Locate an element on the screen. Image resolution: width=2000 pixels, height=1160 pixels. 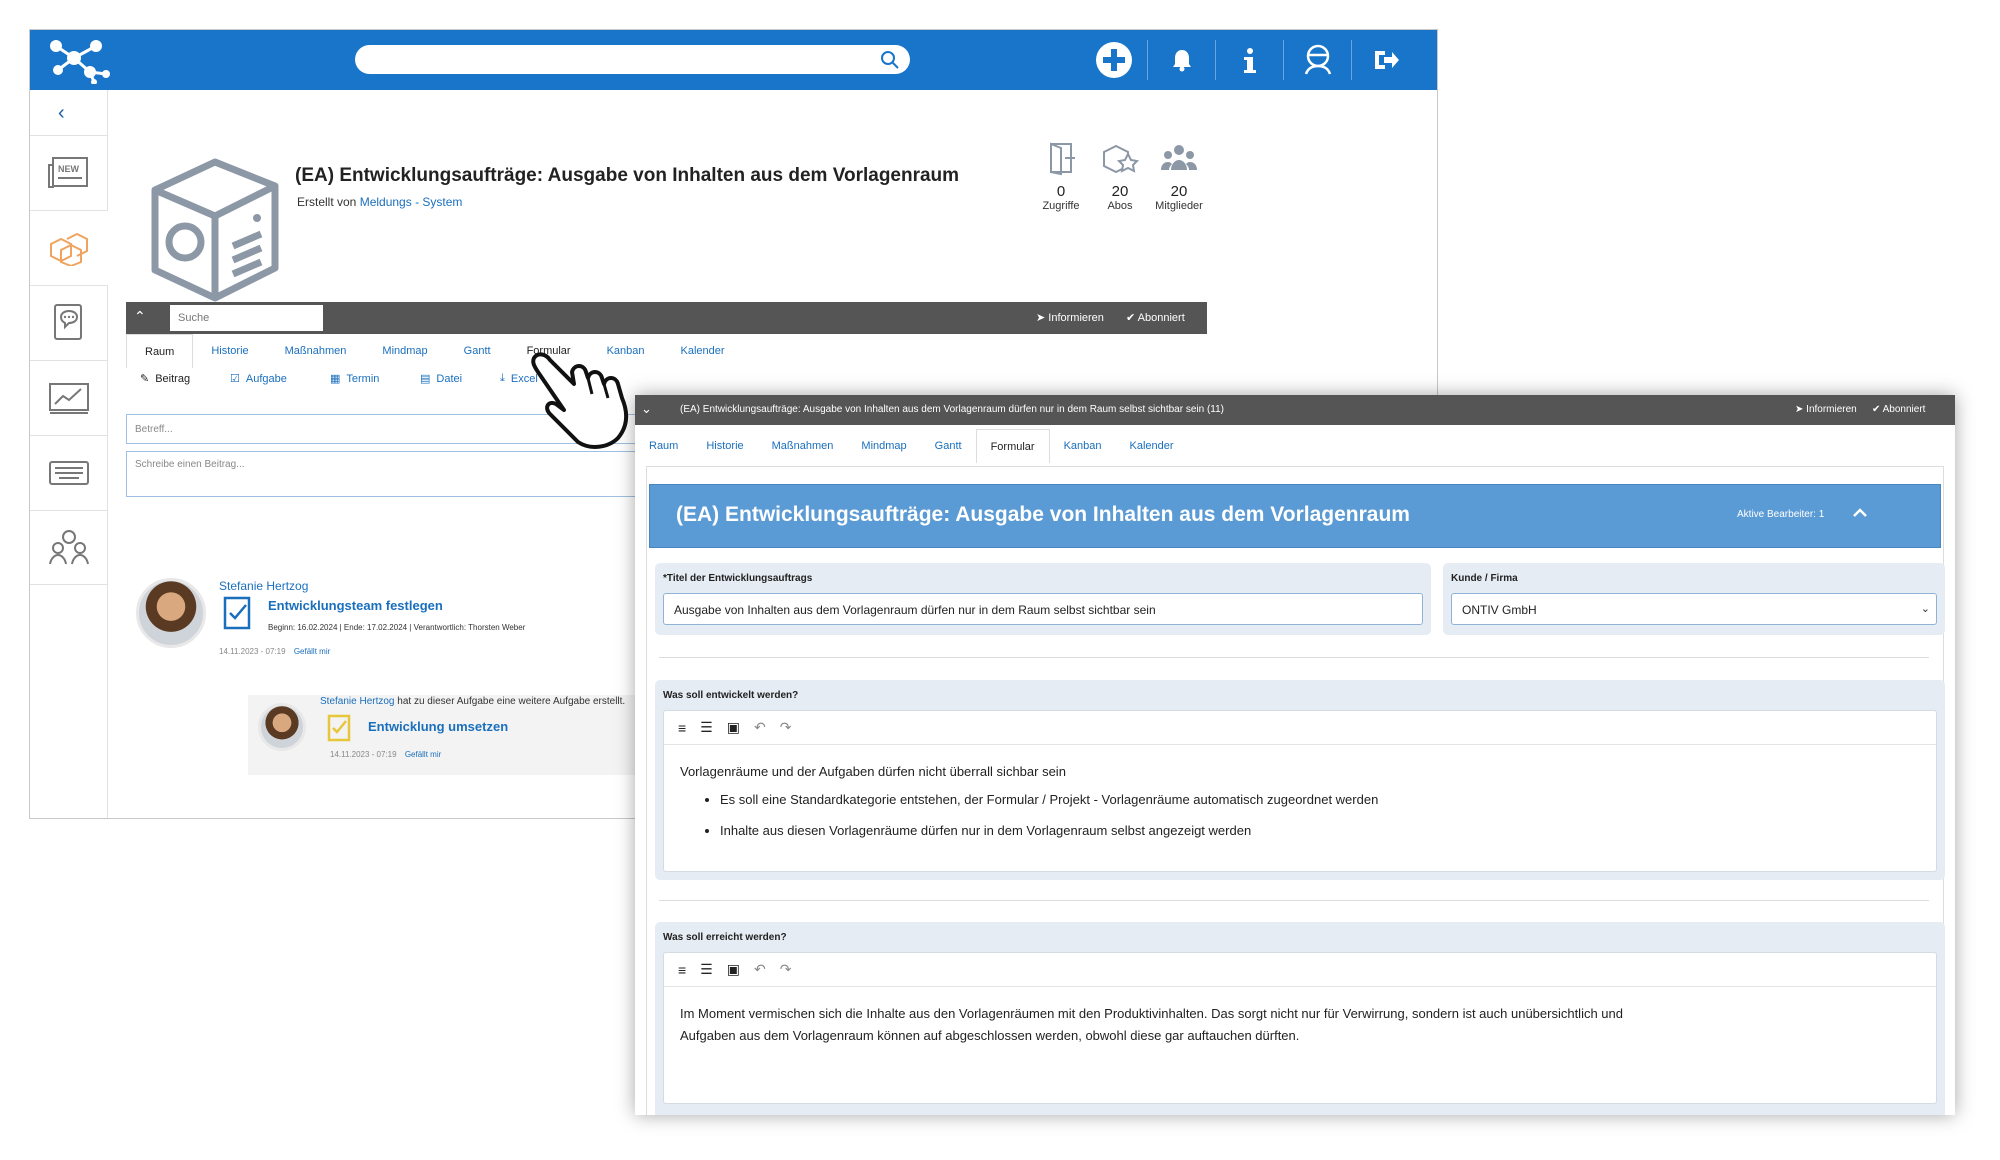
inform-label: Informieren is located at coordinates (1076, 318).